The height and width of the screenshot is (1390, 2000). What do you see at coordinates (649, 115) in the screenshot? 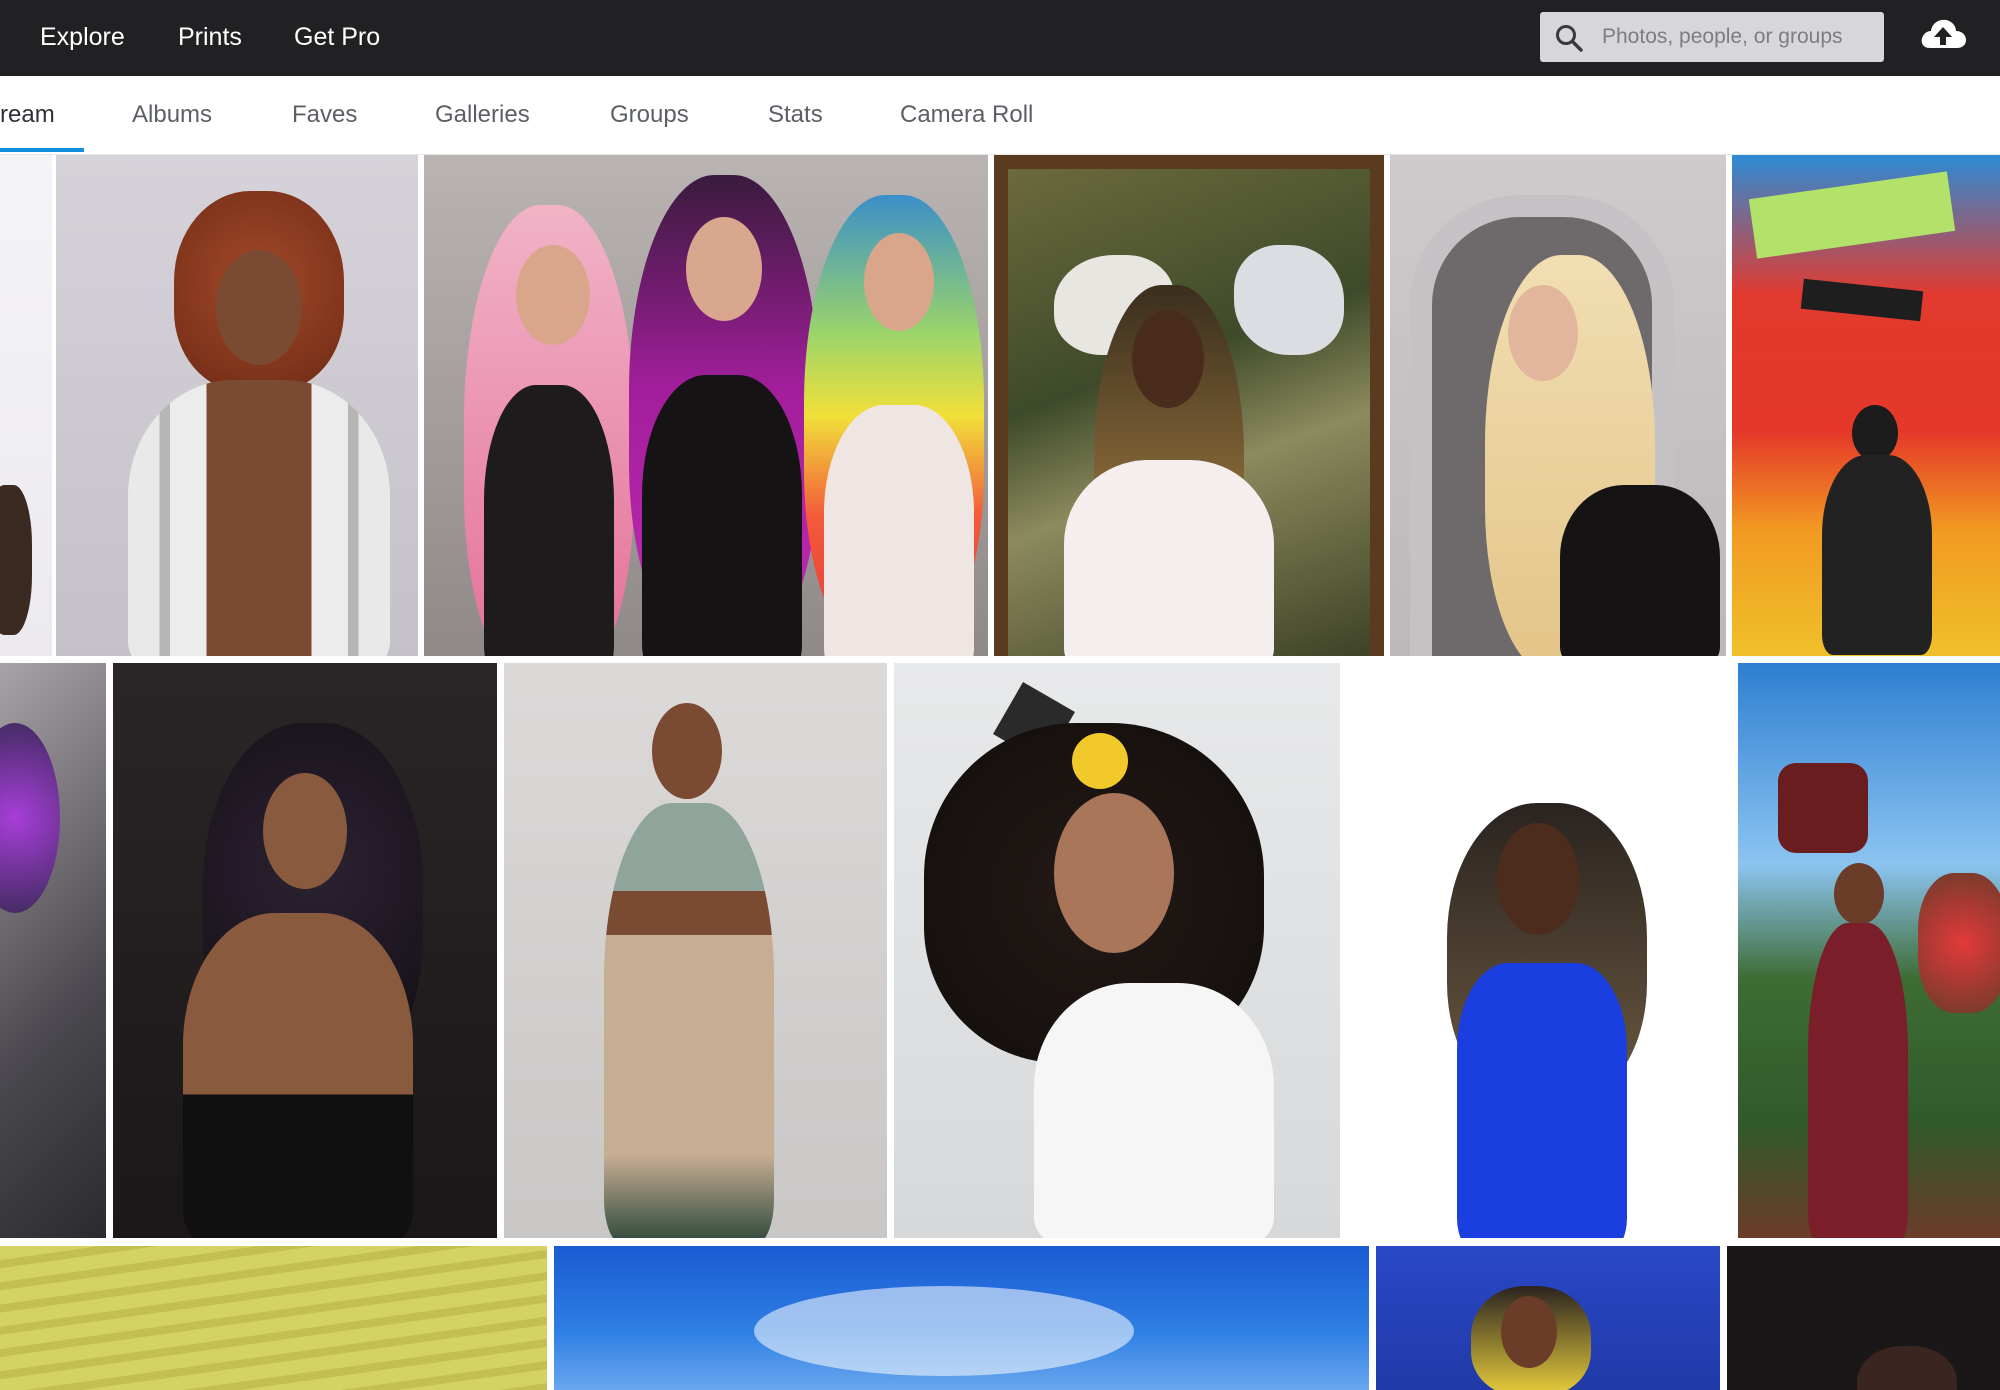
I see `tab-groups: Groups` at bounding box center [649, 115].